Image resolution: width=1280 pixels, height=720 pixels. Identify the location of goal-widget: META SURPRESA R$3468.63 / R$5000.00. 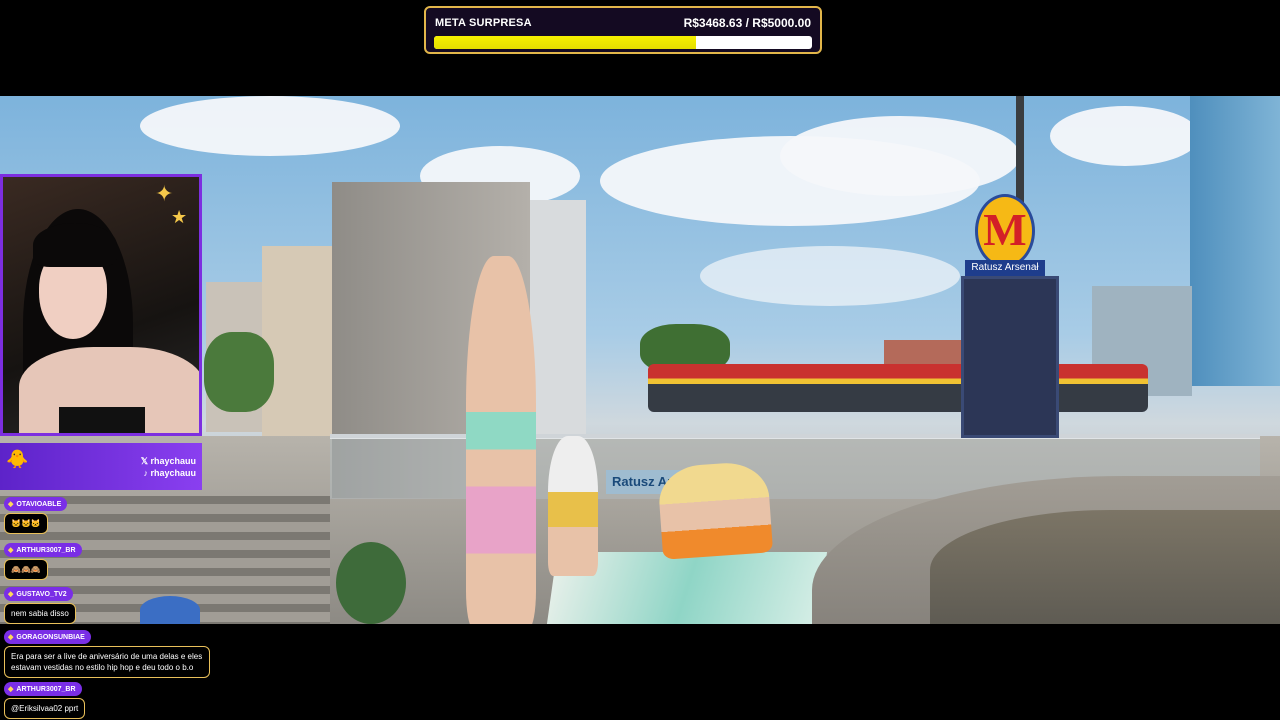
(623, 30).